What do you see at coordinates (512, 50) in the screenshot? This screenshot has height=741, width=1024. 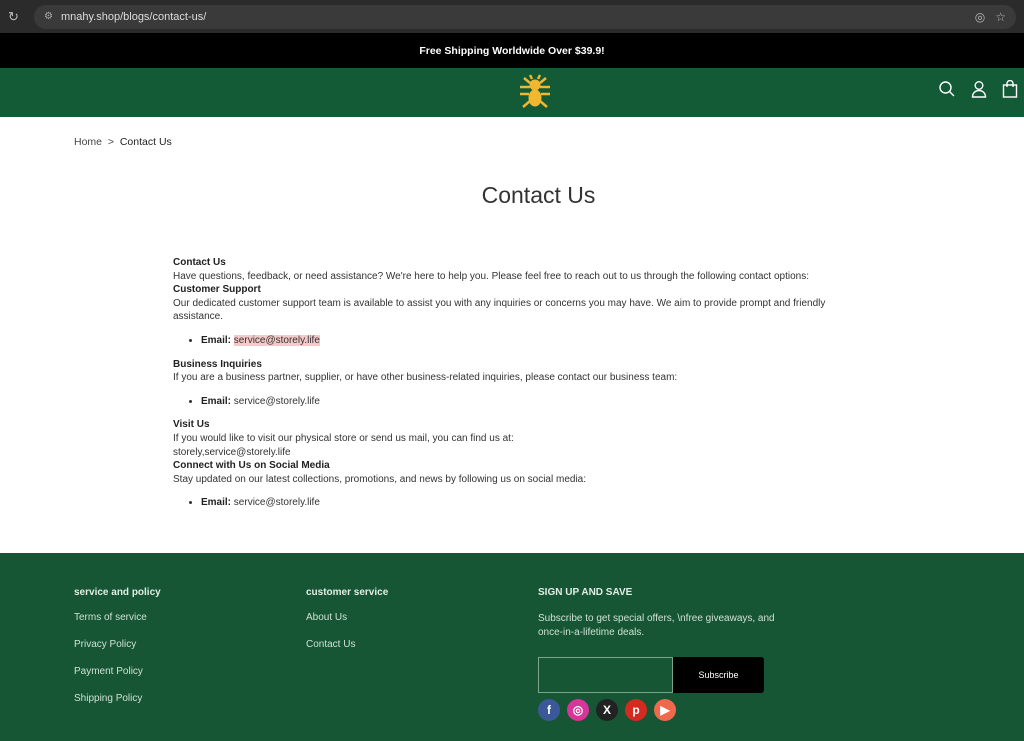 I see `announcement-bar: Free Shipping Worldwide Over $39.9!` at bounding box center [512, 50].